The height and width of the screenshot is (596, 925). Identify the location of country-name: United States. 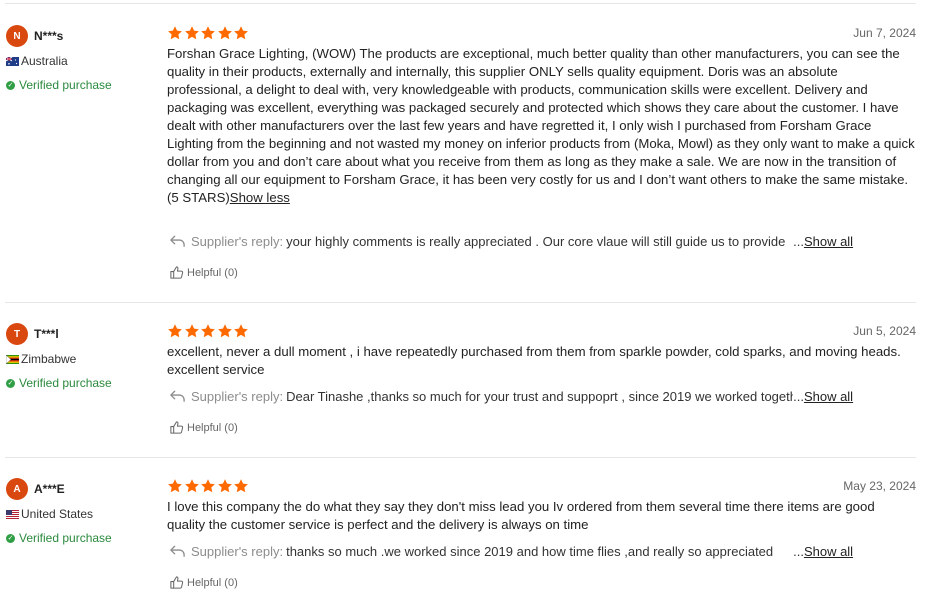
(57, 514).